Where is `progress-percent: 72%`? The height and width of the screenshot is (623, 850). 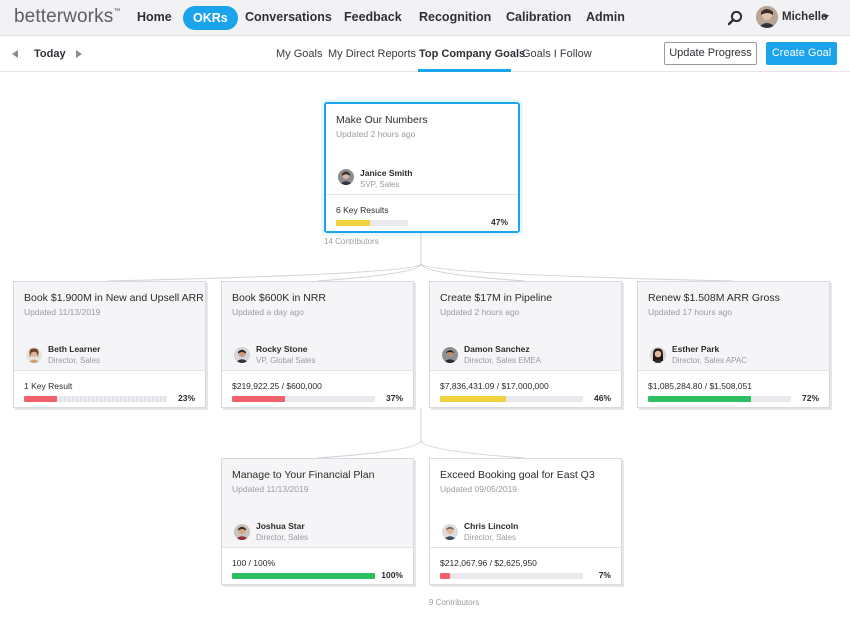
progress-percent: 72% is located at coordinates (810, 398).